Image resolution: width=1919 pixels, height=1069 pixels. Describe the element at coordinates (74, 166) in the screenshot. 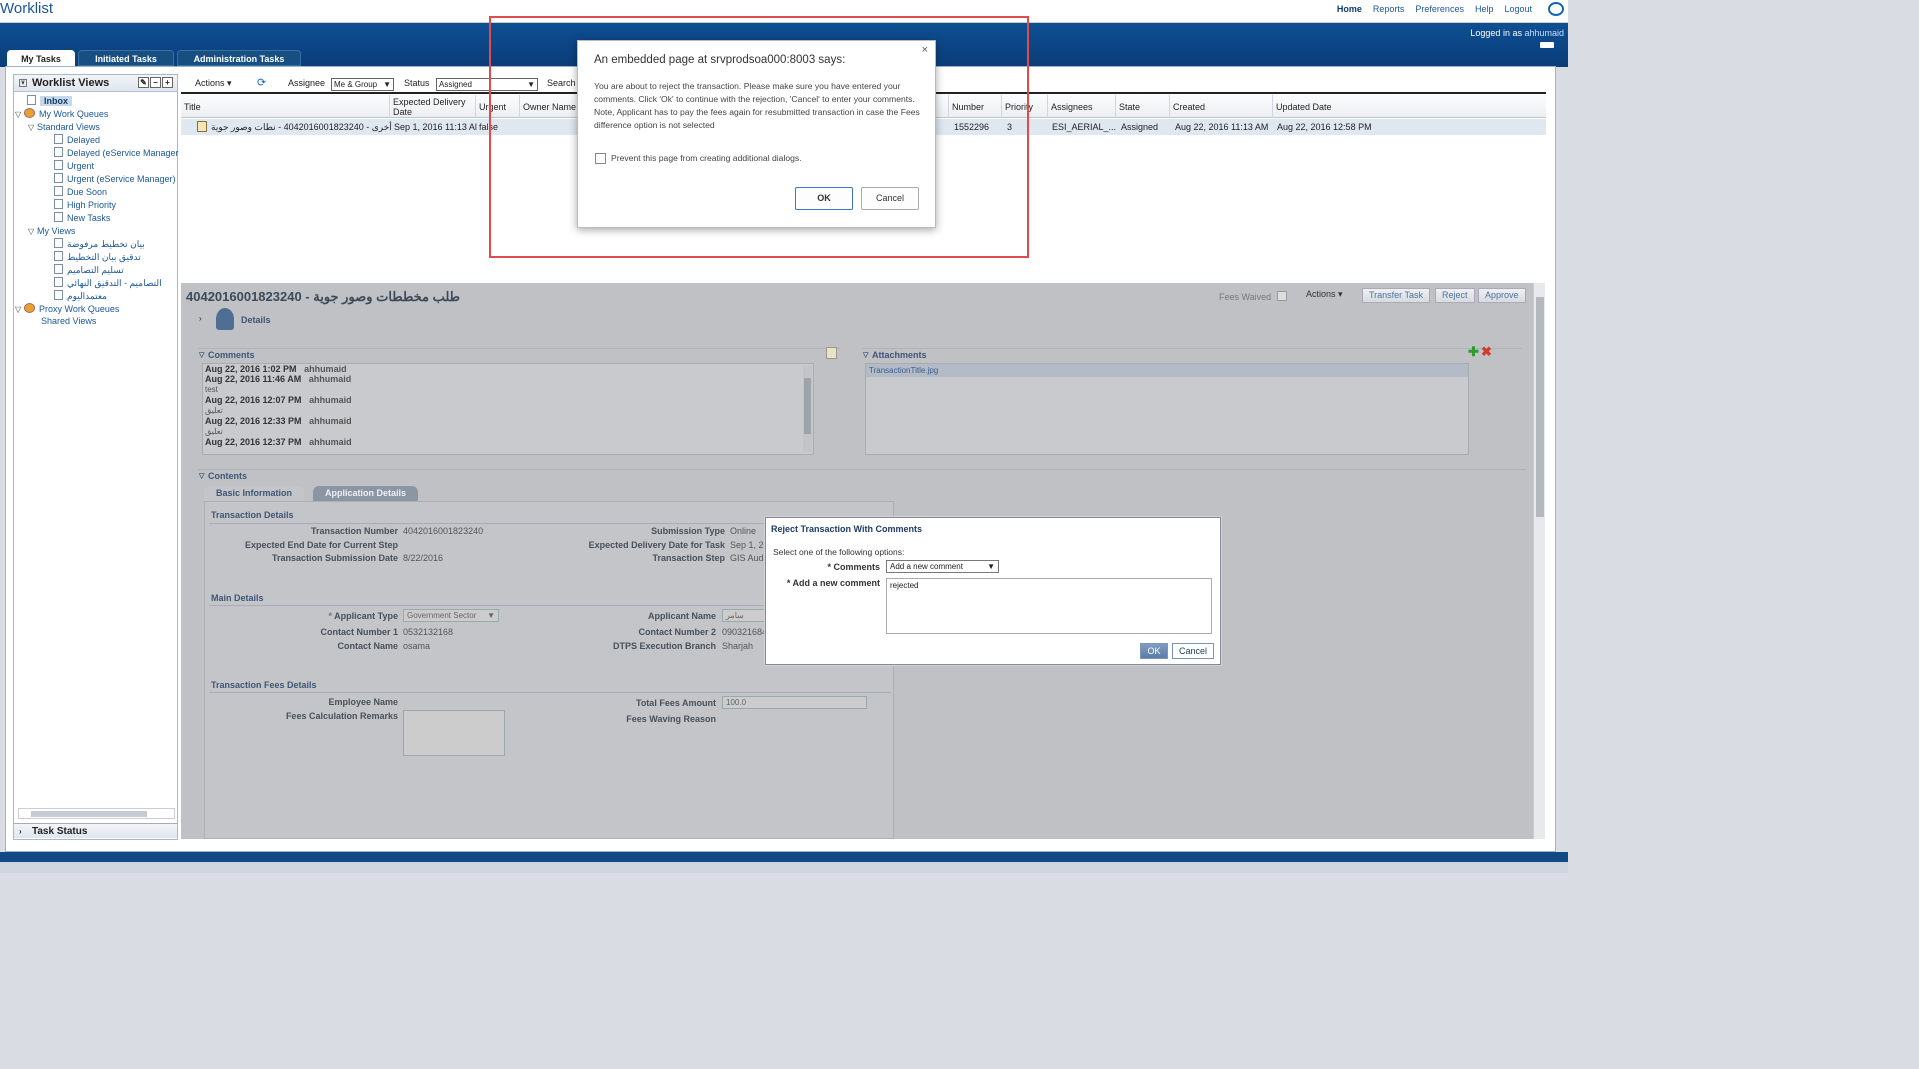

I see `sidebar-item-urgent: Urgent` at that location.